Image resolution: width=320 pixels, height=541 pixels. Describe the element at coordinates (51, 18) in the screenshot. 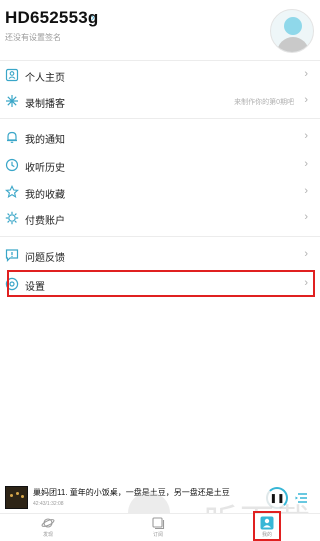

I see `username: HD652553g` at that location.